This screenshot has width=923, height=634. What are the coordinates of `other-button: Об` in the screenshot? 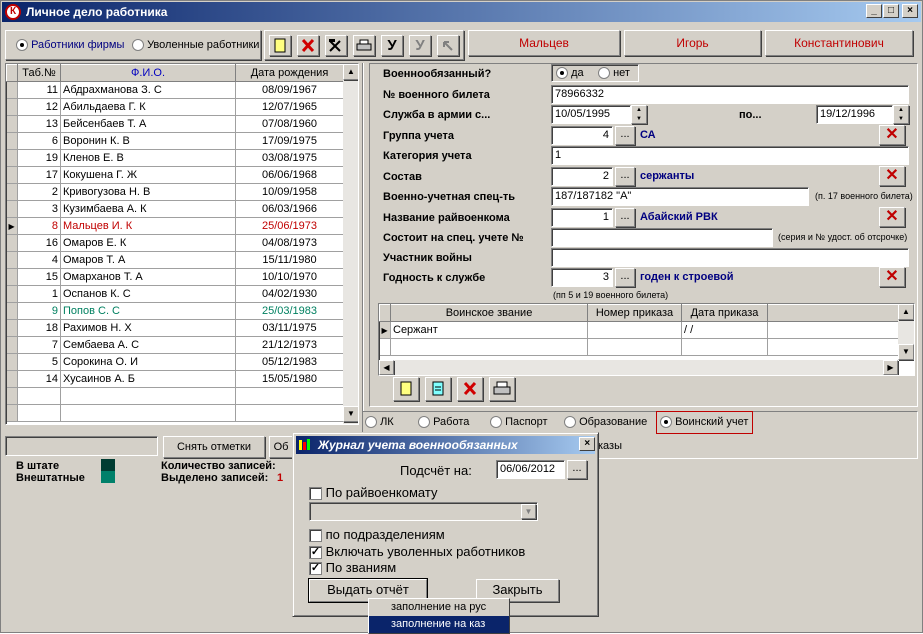 It's located at (281, 447).